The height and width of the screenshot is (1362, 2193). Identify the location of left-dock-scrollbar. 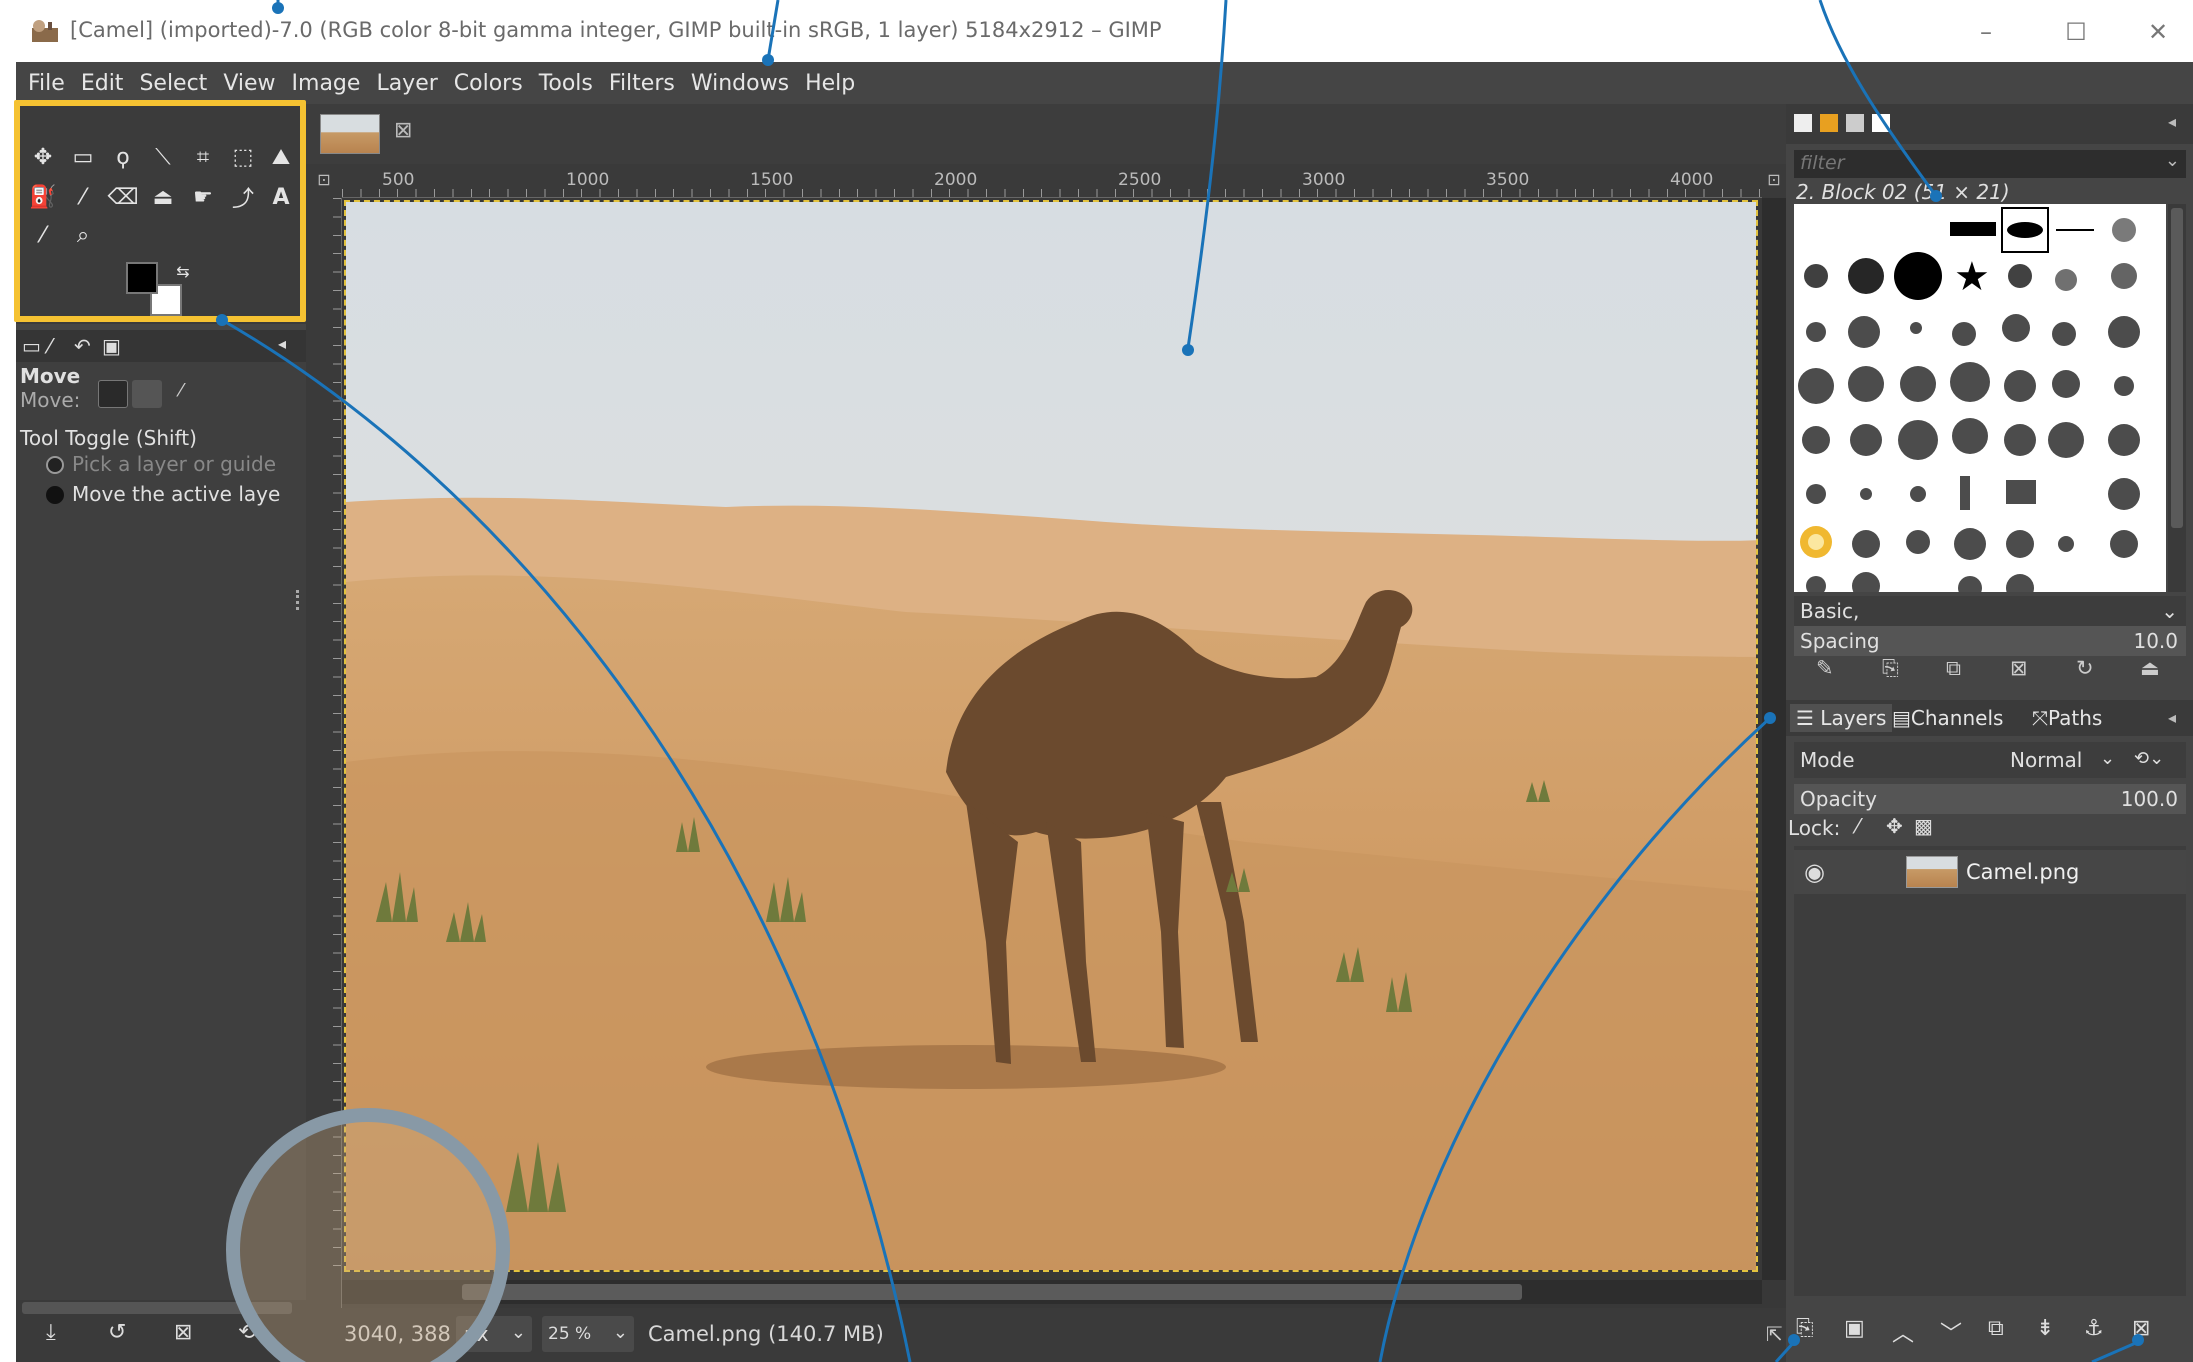
(157, 1308).